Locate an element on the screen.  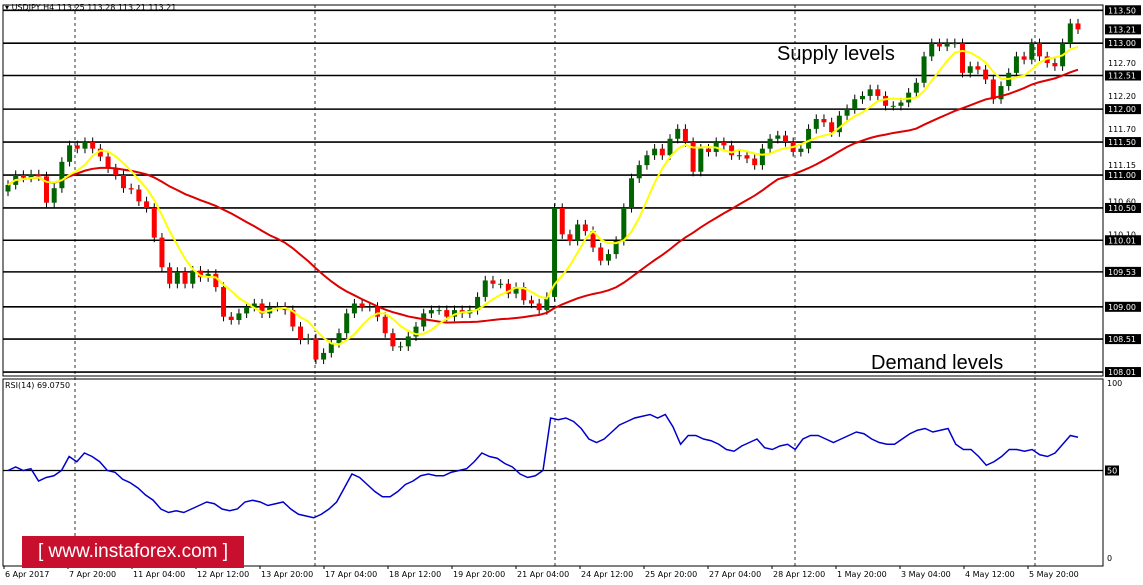
price-tick-label: 113.50 is located at coordinates (1122, 10).